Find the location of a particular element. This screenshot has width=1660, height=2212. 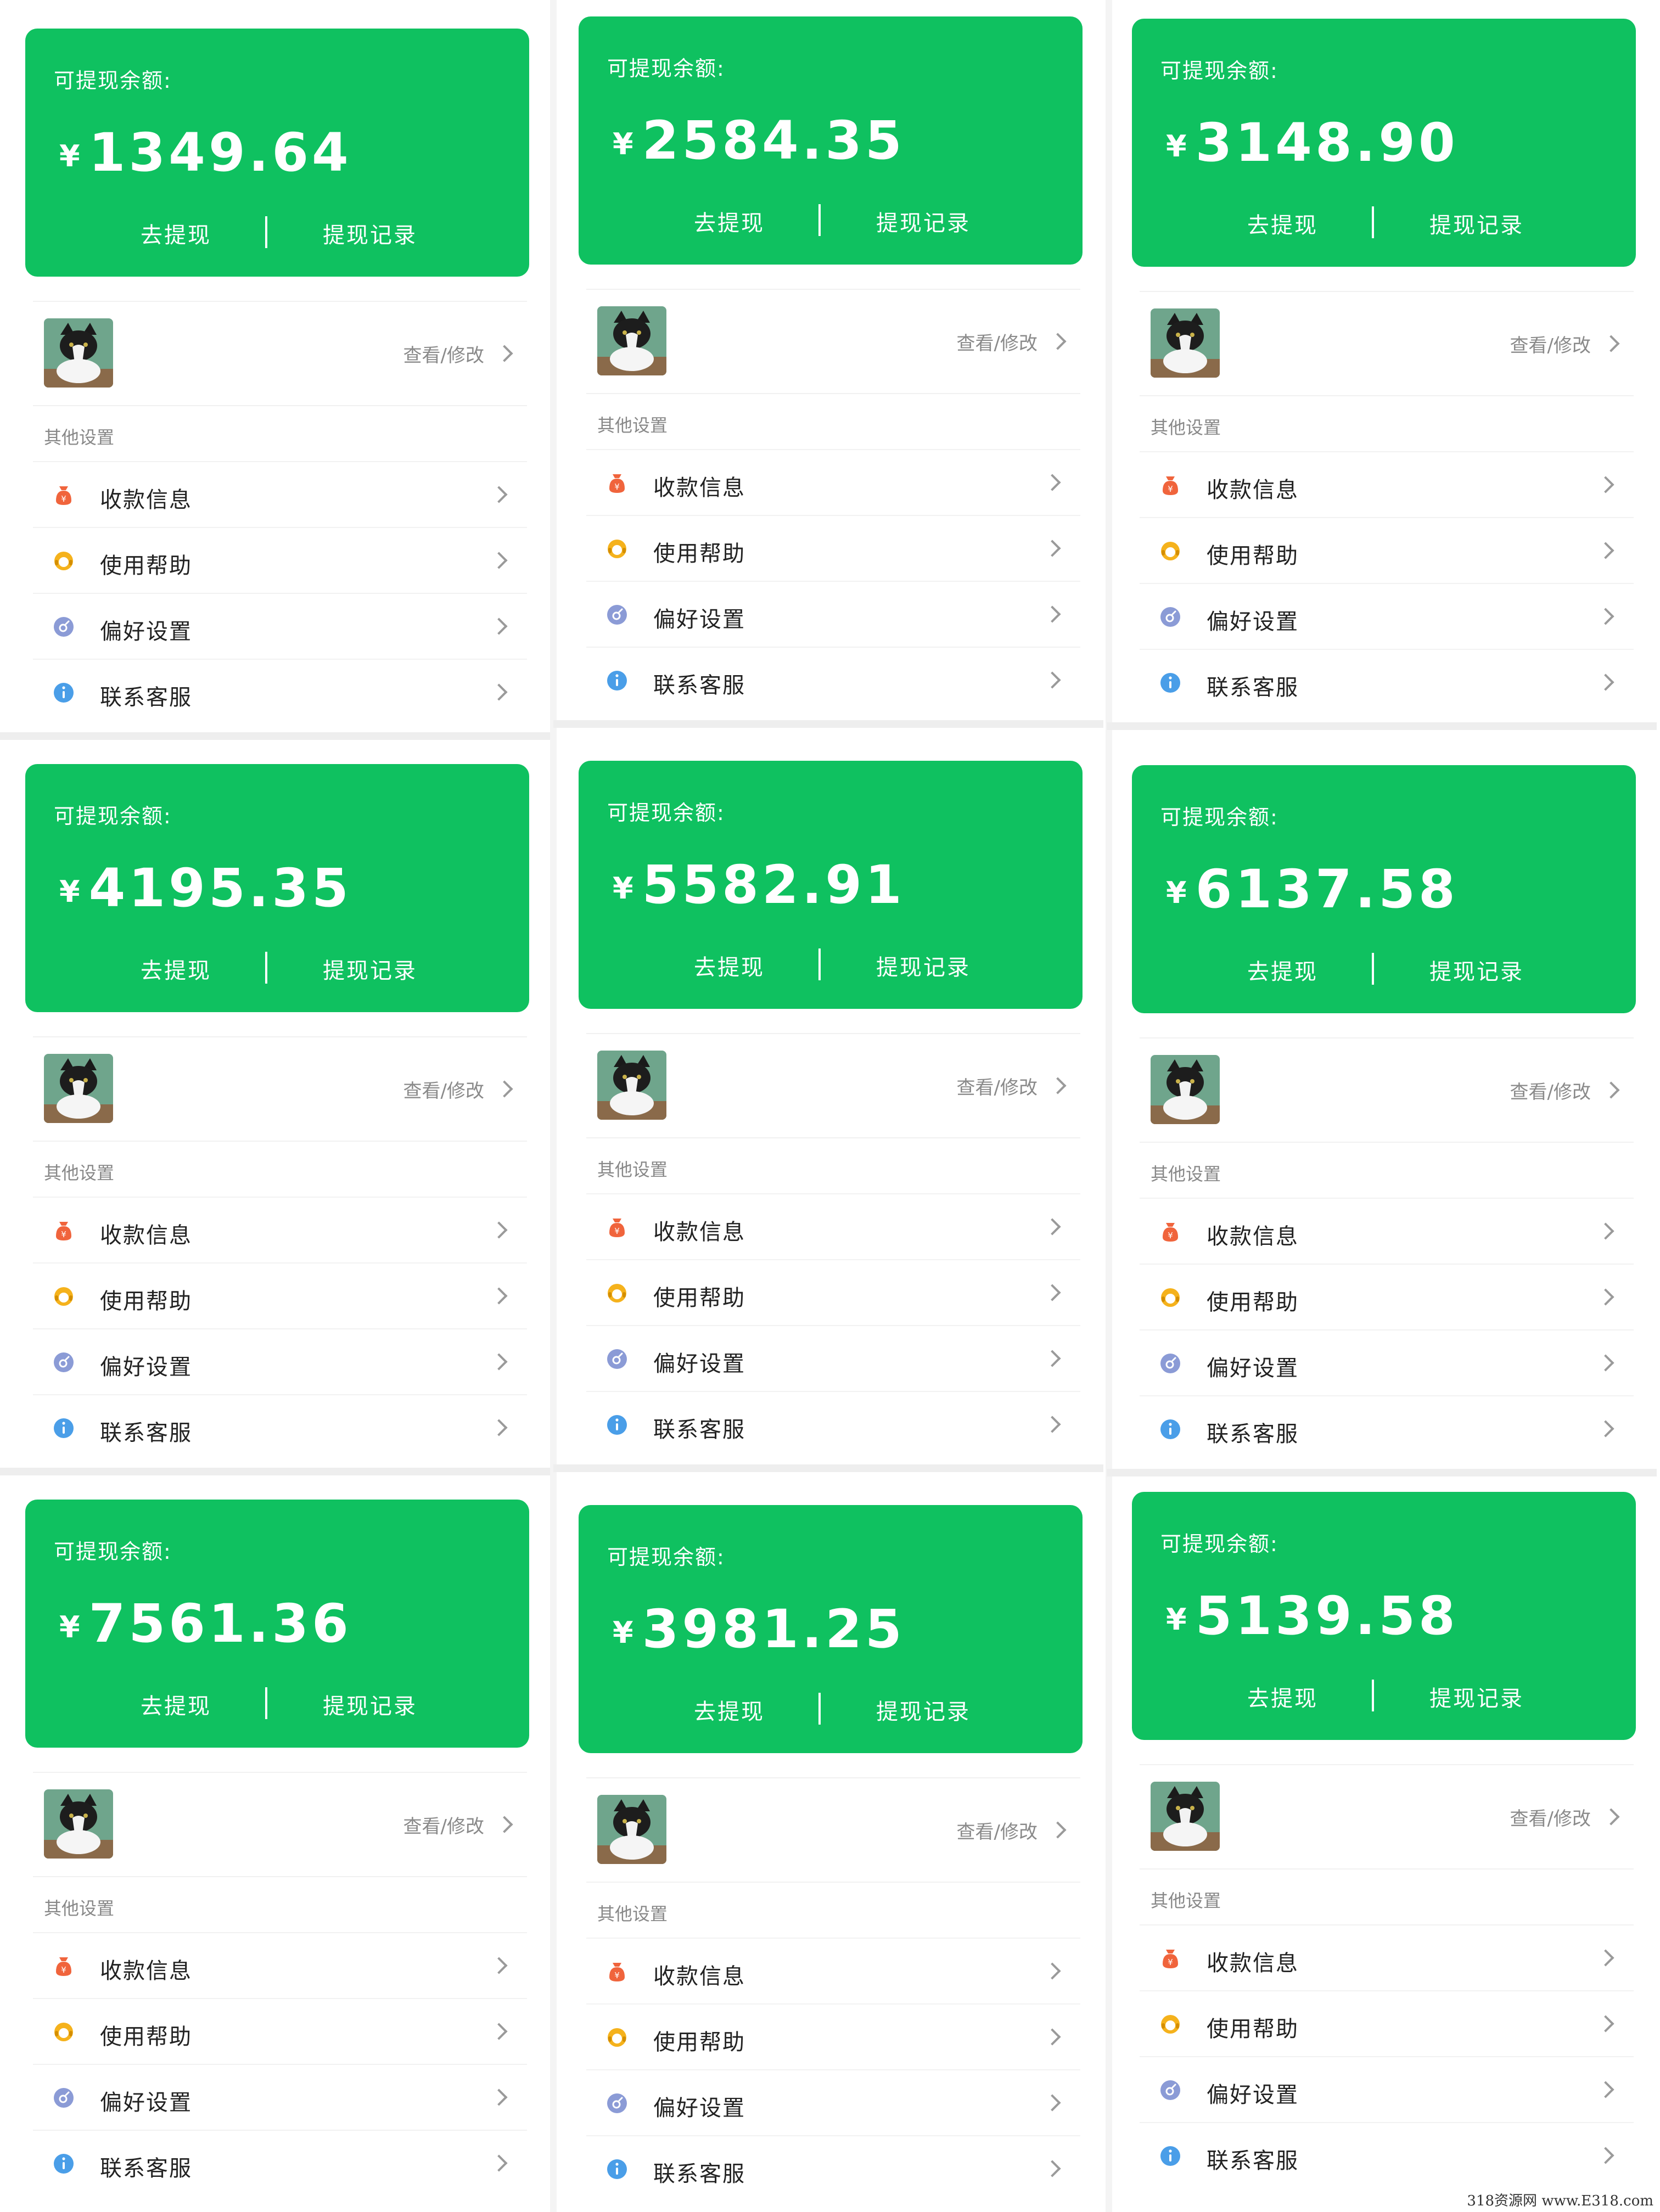

balance-amount: ¥7561.36 is located at coordinates (205, 1623).